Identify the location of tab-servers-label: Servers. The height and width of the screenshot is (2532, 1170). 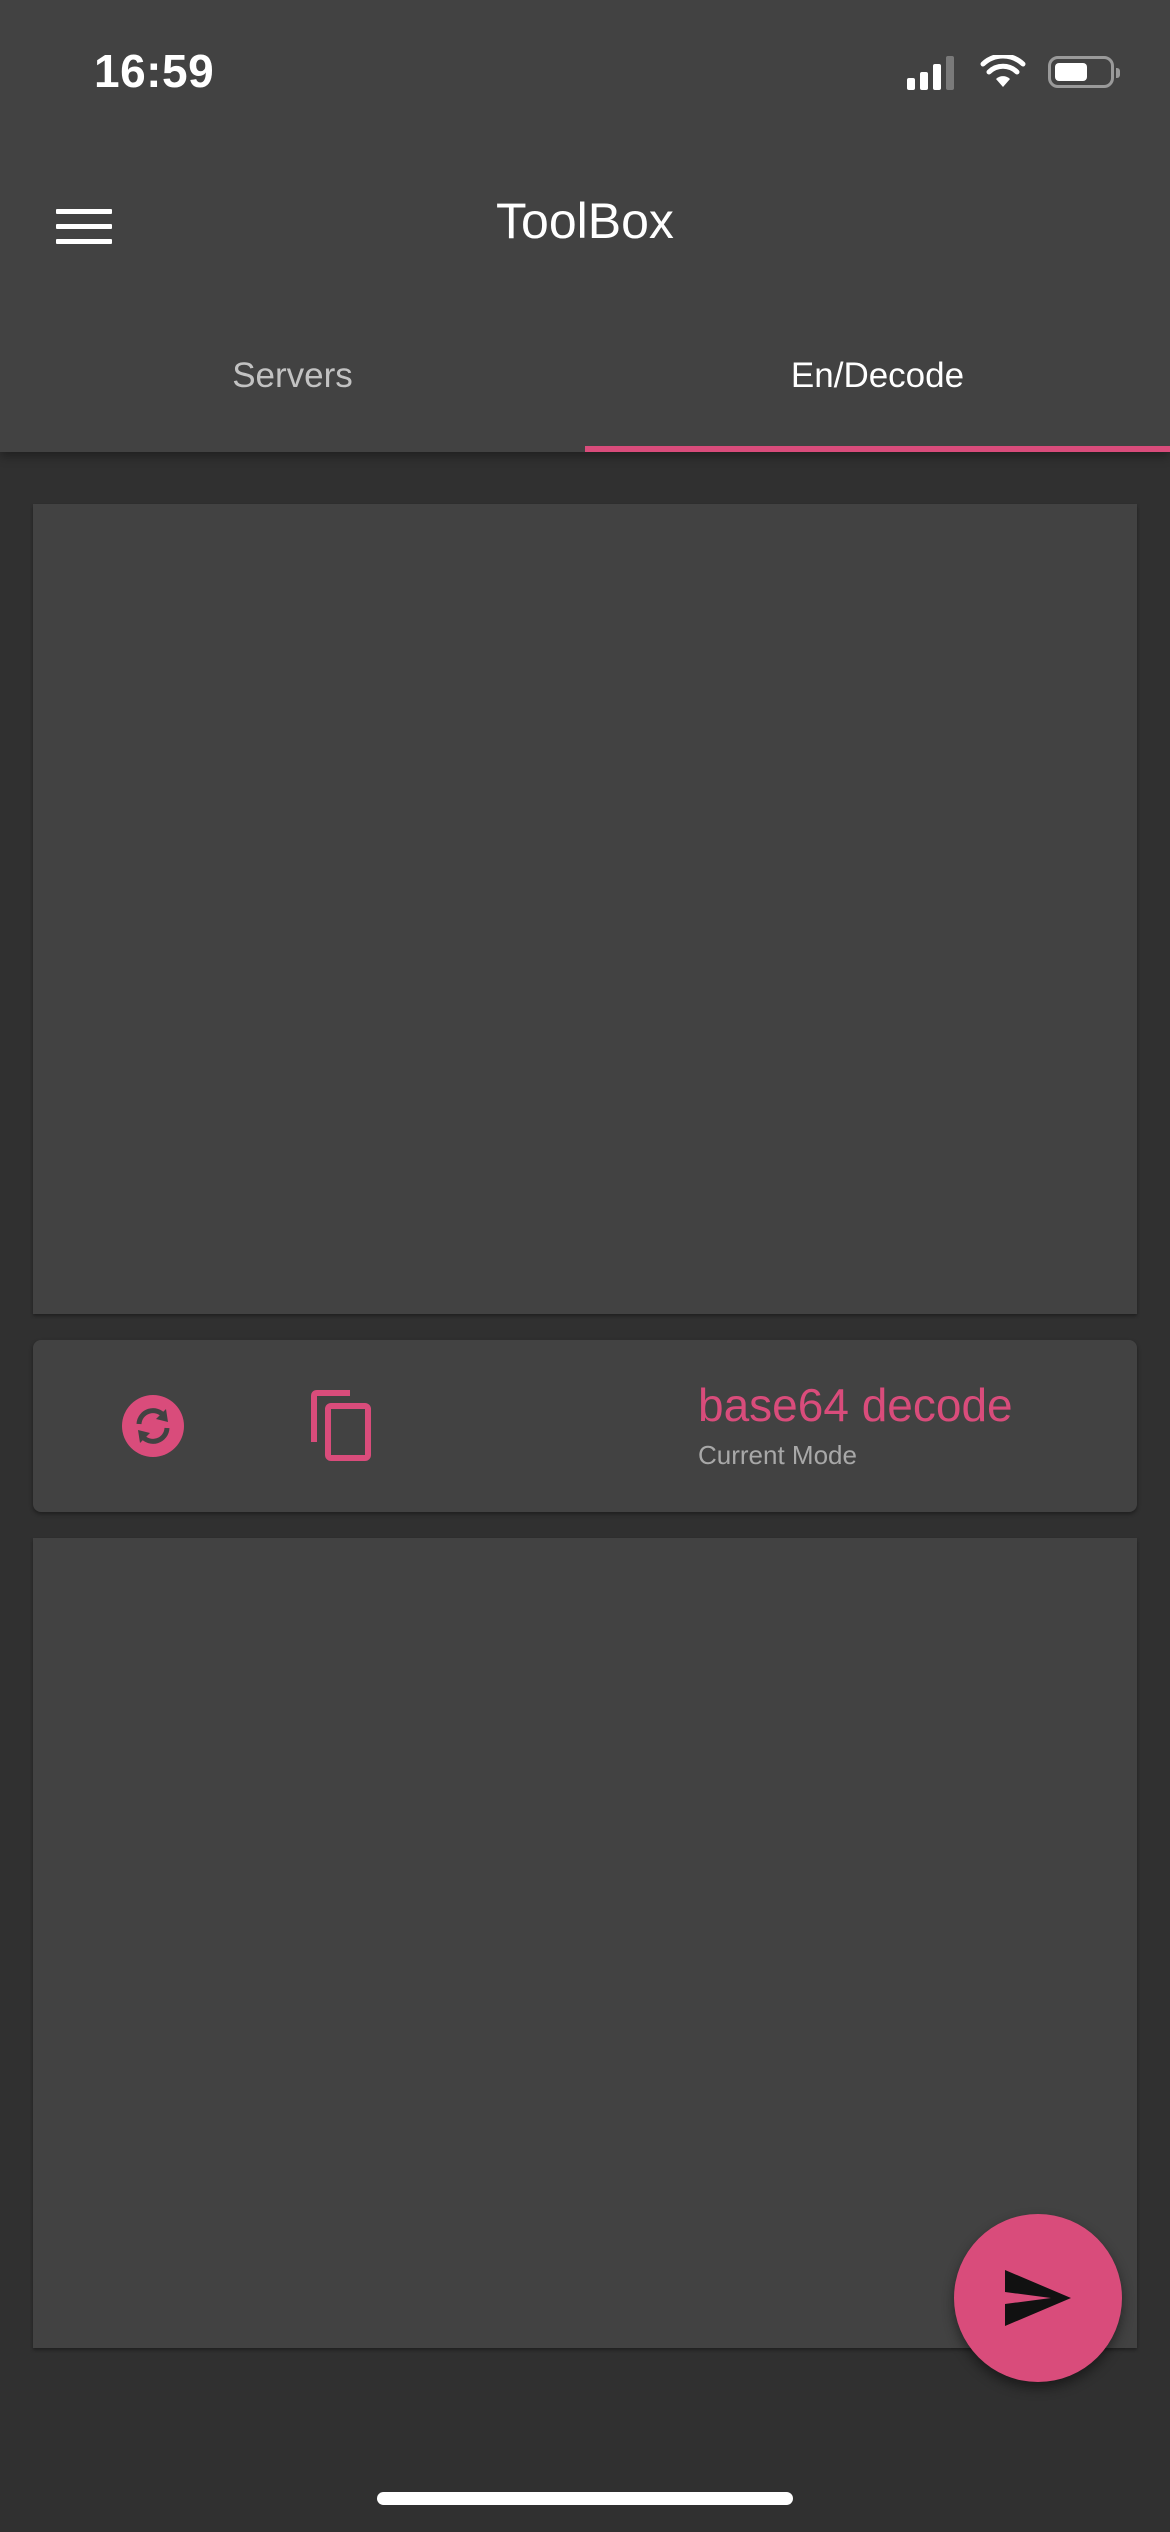
(292, 375).